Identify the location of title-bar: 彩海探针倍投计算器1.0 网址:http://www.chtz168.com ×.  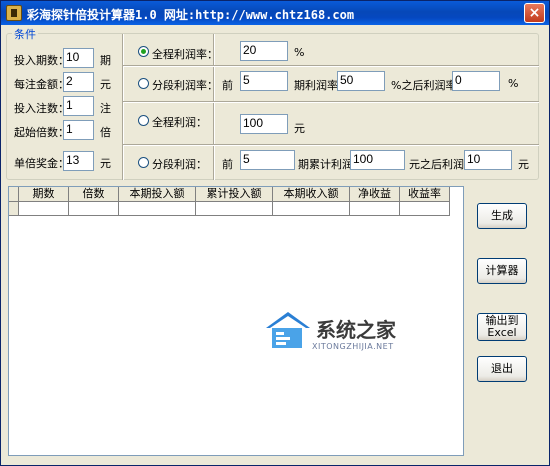
(275, 13).